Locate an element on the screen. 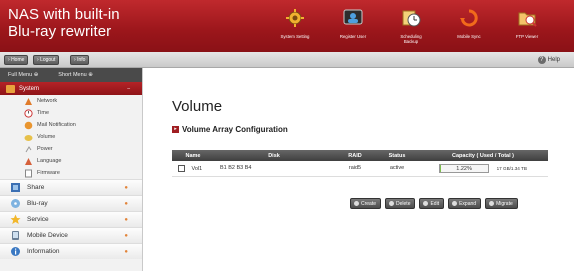 The image size is (574, 271). user-icon is located at coordinates (353, 18).